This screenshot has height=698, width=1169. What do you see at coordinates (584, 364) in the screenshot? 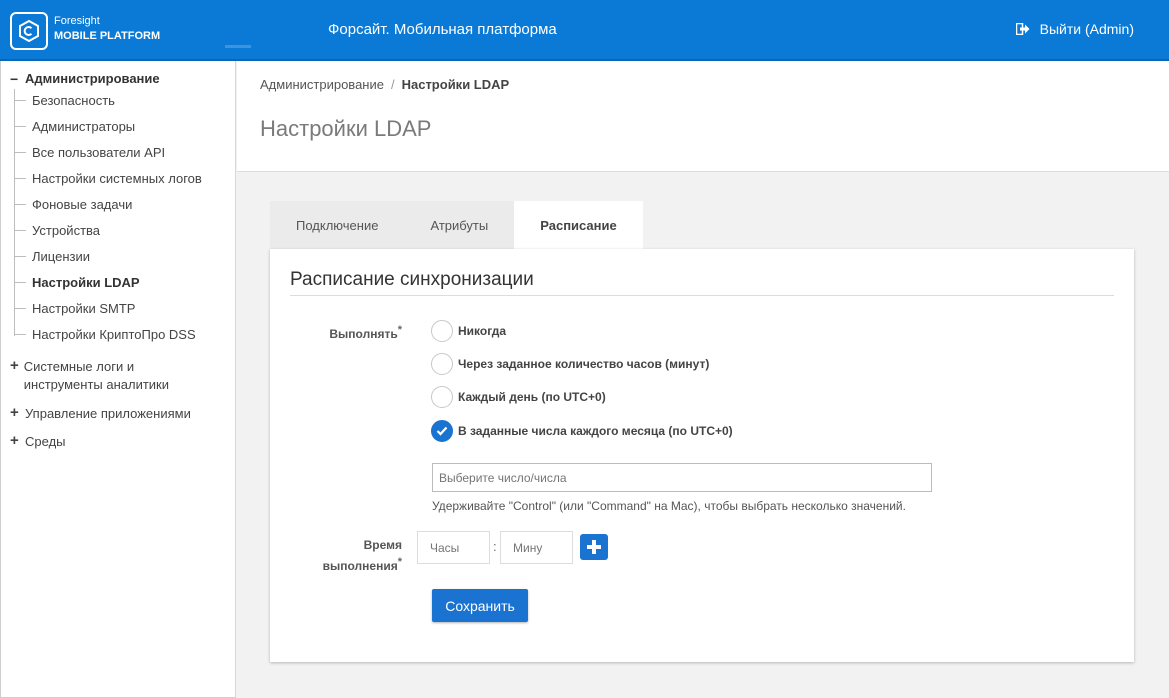
I see `option-label: Через заданное количество часов (минут)` at bounding box center [584, 364].